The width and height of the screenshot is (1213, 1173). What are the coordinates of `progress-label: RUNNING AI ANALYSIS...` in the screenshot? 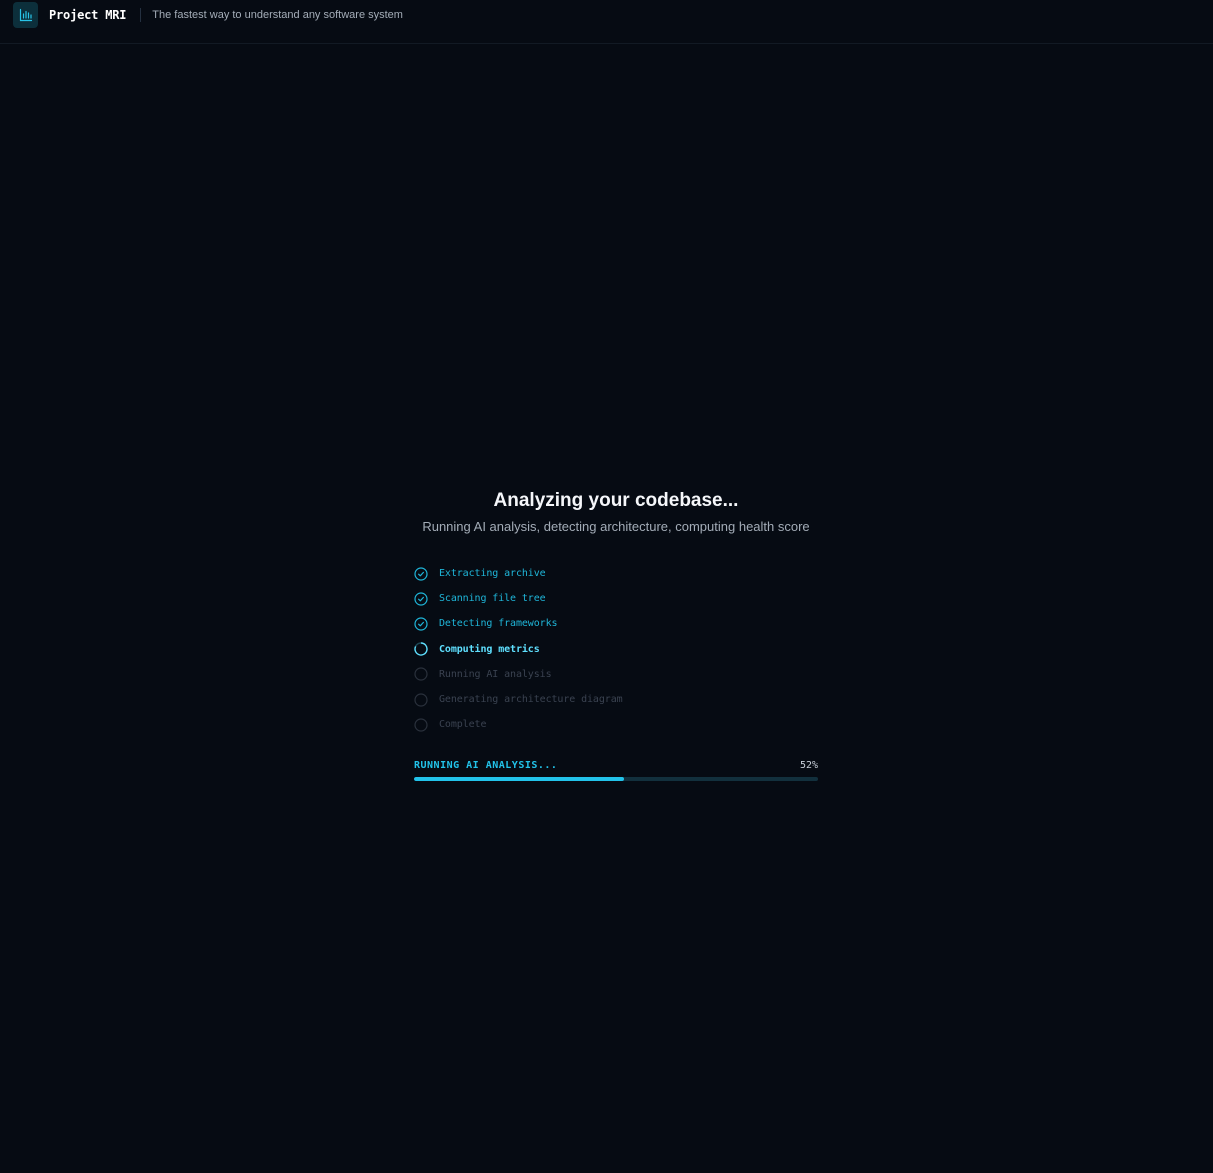 It's located at (486, 766).